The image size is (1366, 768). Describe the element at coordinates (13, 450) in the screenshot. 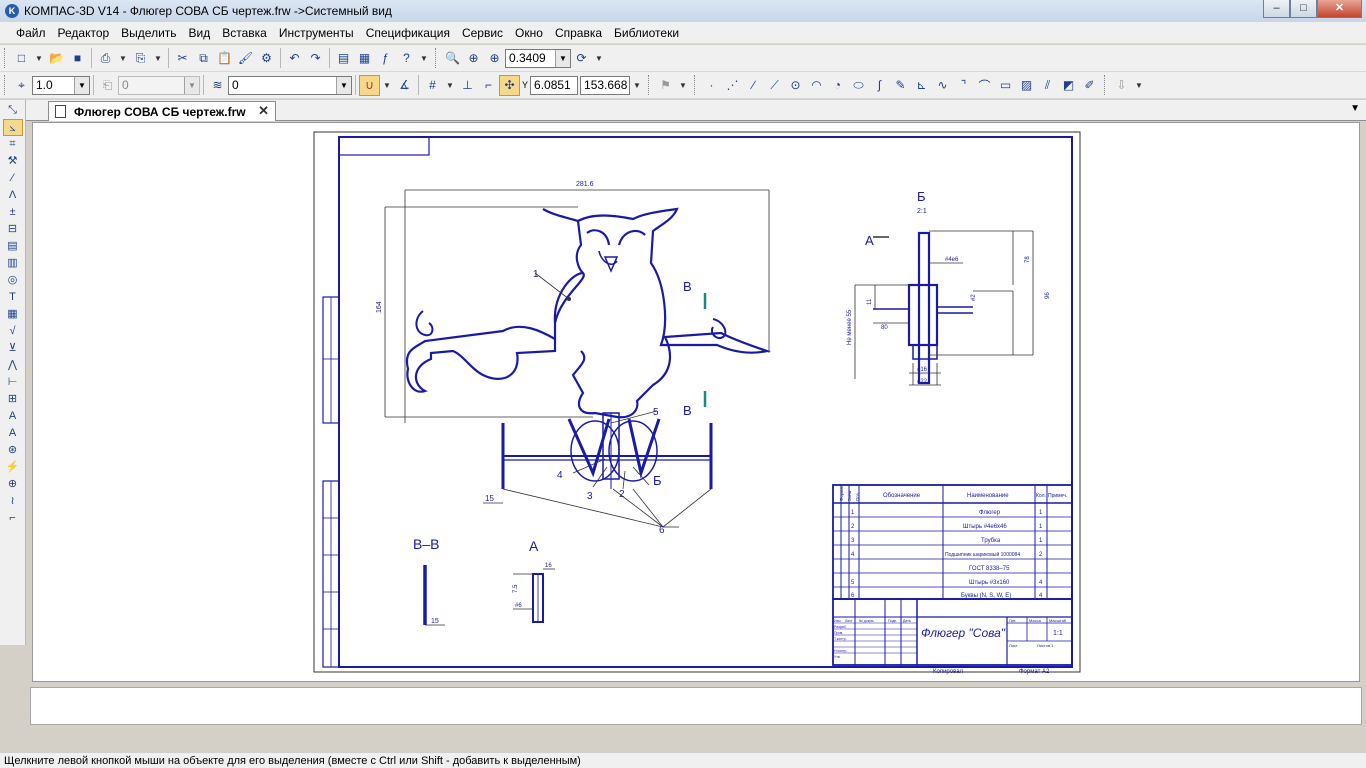

I see `cut-line-icon: ⊛` at that location.